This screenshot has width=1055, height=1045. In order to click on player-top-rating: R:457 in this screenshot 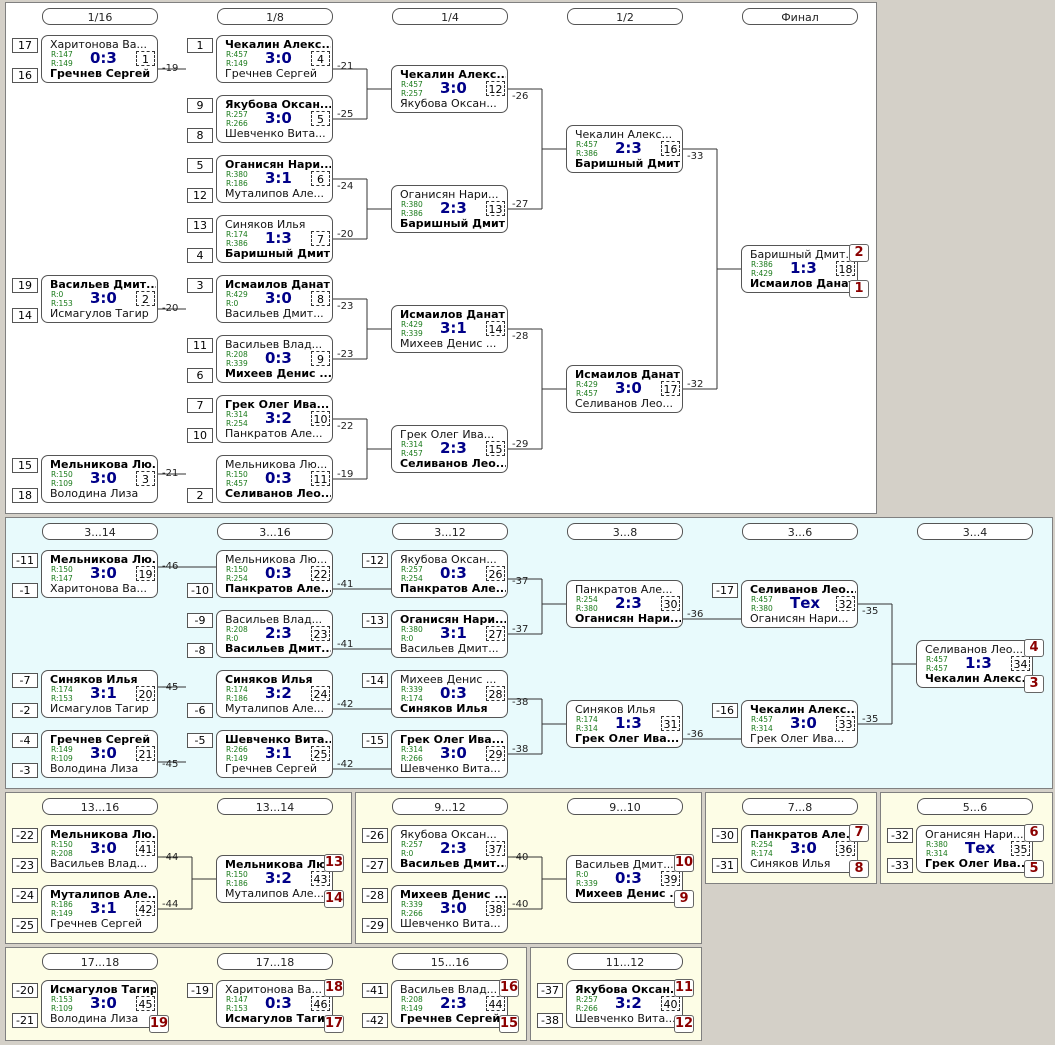, I will do `click(937, 659)`.